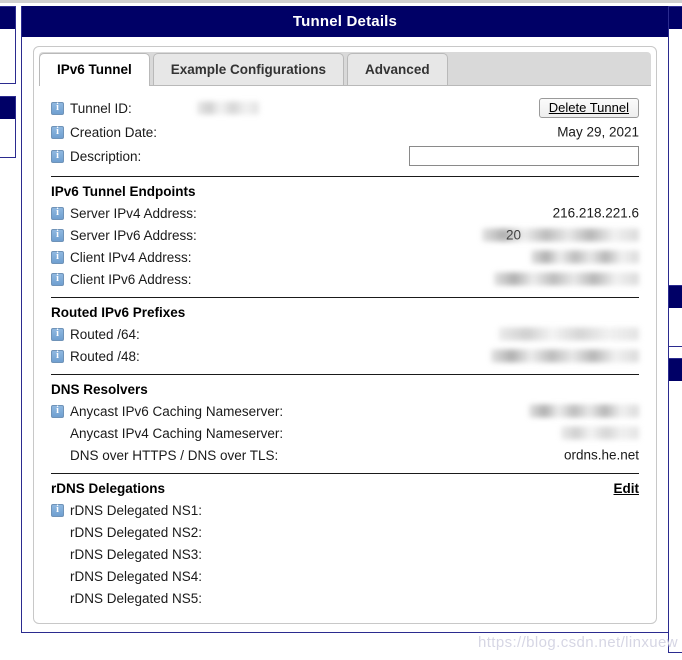 This screenshot has width=682, height=660. I want to click on top-divider, so click(341, 1).